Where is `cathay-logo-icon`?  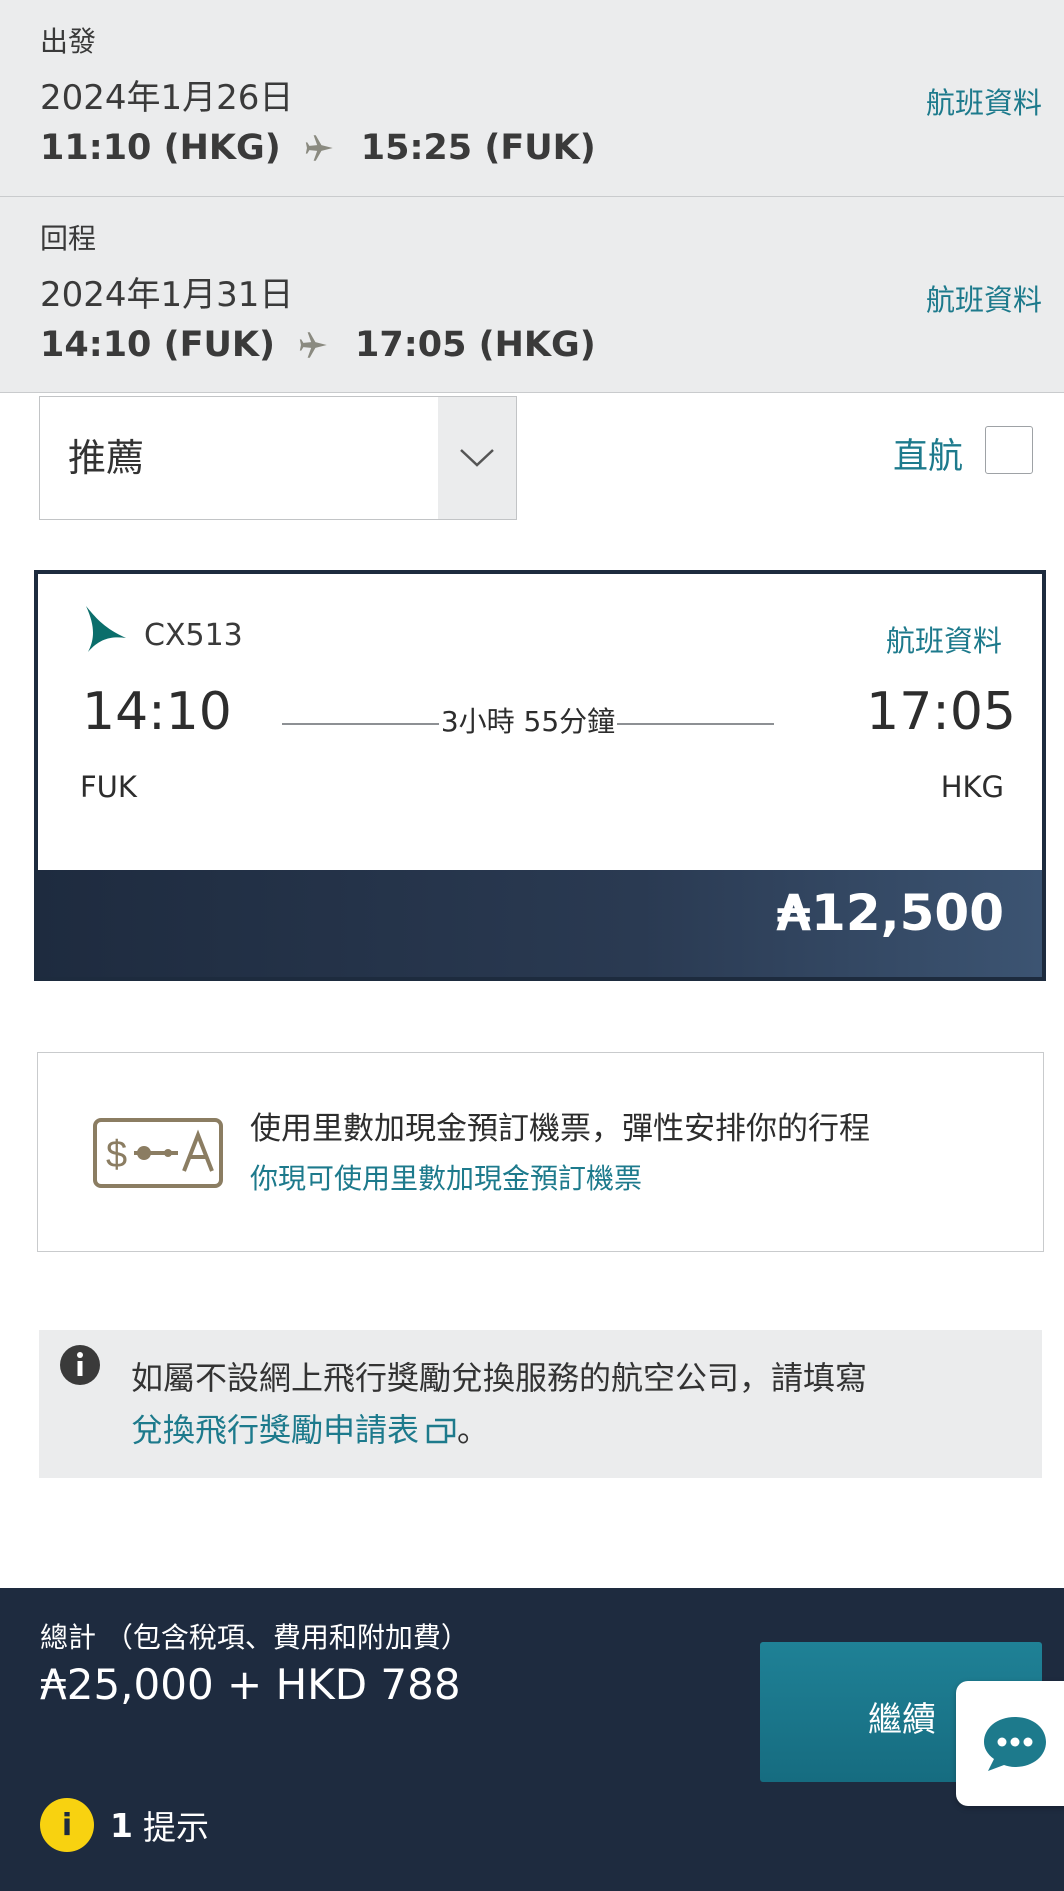 cathay-logo-icon is located at coordinates (106, 629).